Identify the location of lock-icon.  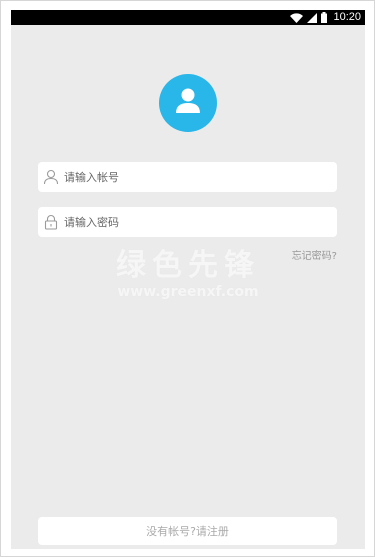
(51, 222).